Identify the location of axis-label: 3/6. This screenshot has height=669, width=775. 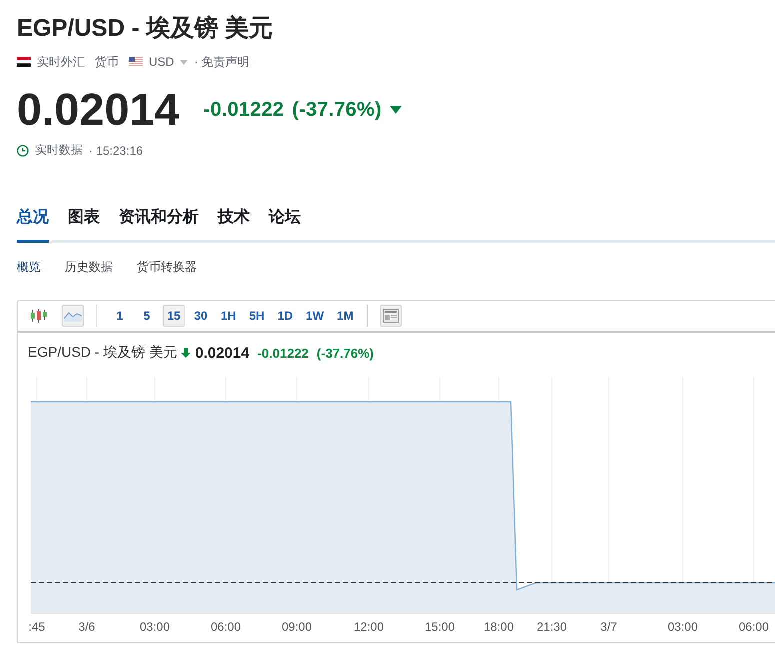
(87, 627).